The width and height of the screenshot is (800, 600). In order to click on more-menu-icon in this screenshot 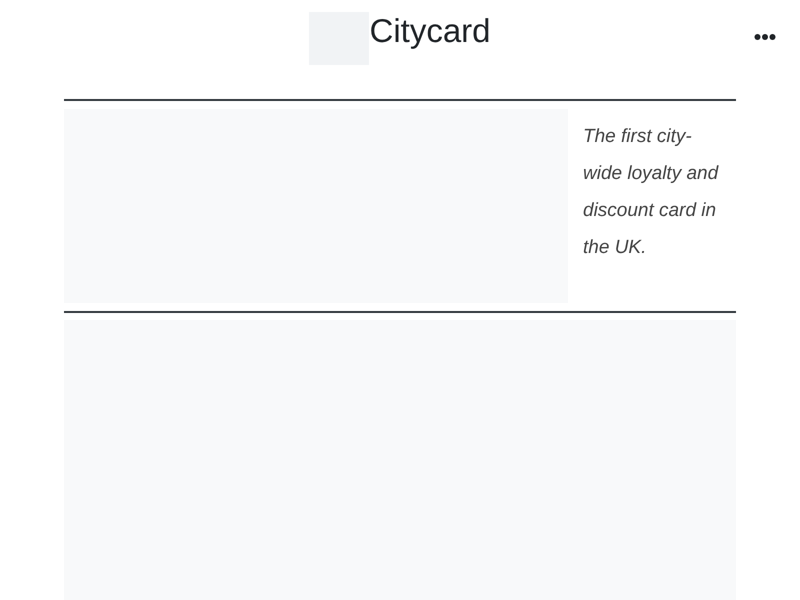, I will do `click(765, 37)`.